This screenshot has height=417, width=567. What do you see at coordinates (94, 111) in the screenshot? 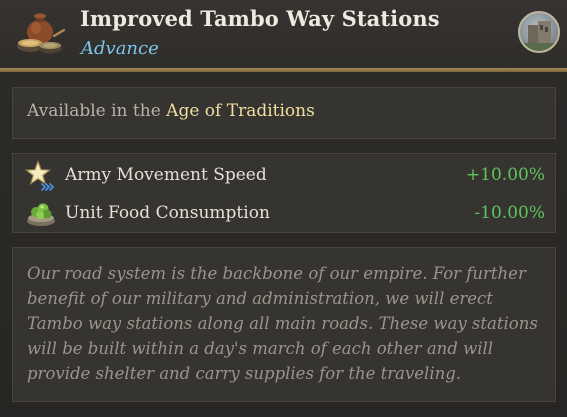
I see `era-prefix: Available in the` at bounding box center [94, 111].